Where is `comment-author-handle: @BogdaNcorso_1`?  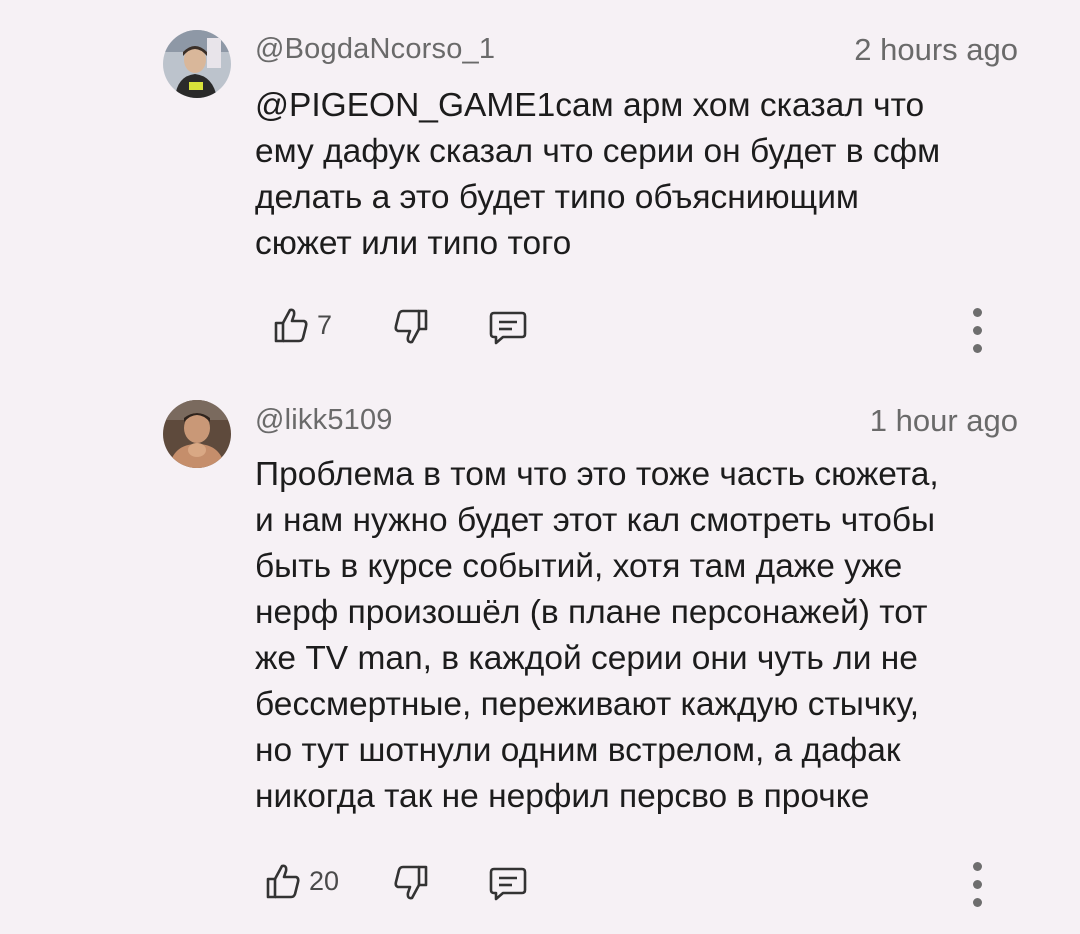
comment-author-handle: @BogdaNcorso_1 is located at coordinates (375, 49).